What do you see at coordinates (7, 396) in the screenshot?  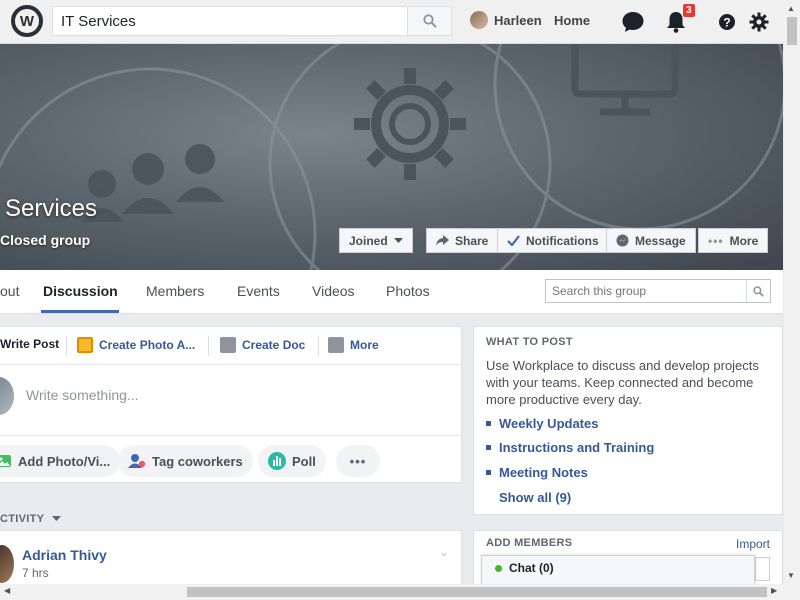 I see `composer-avatar` at bounding box center [7, 396].